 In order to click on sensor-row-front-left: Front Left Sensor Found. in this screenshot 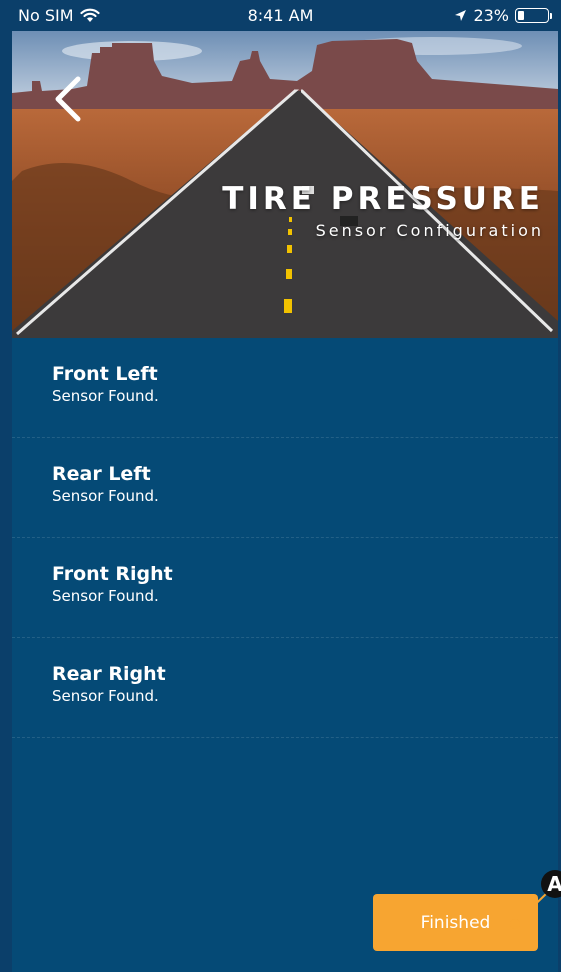, I will do `click(285, 388)`.